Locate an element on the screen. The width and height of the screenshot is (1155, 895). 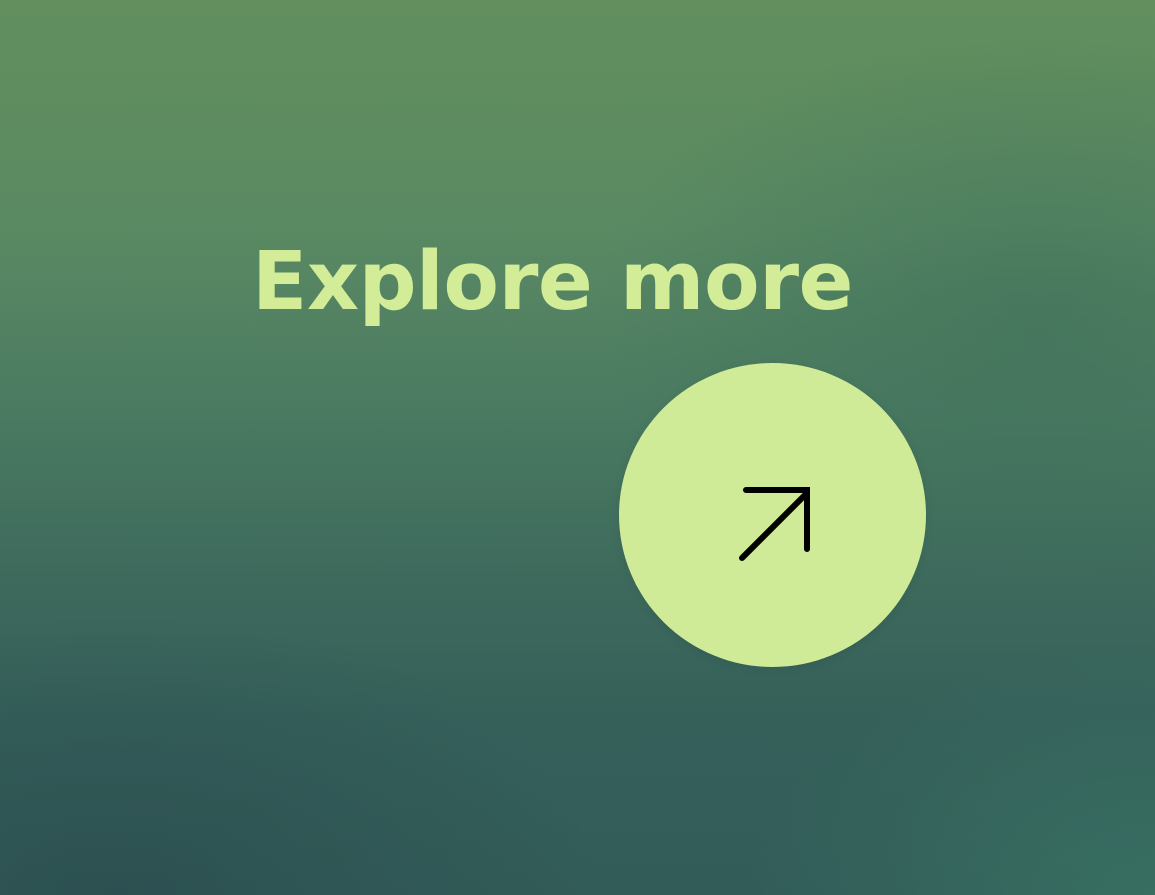
explore-more-button is located at coordinates (772, 515).